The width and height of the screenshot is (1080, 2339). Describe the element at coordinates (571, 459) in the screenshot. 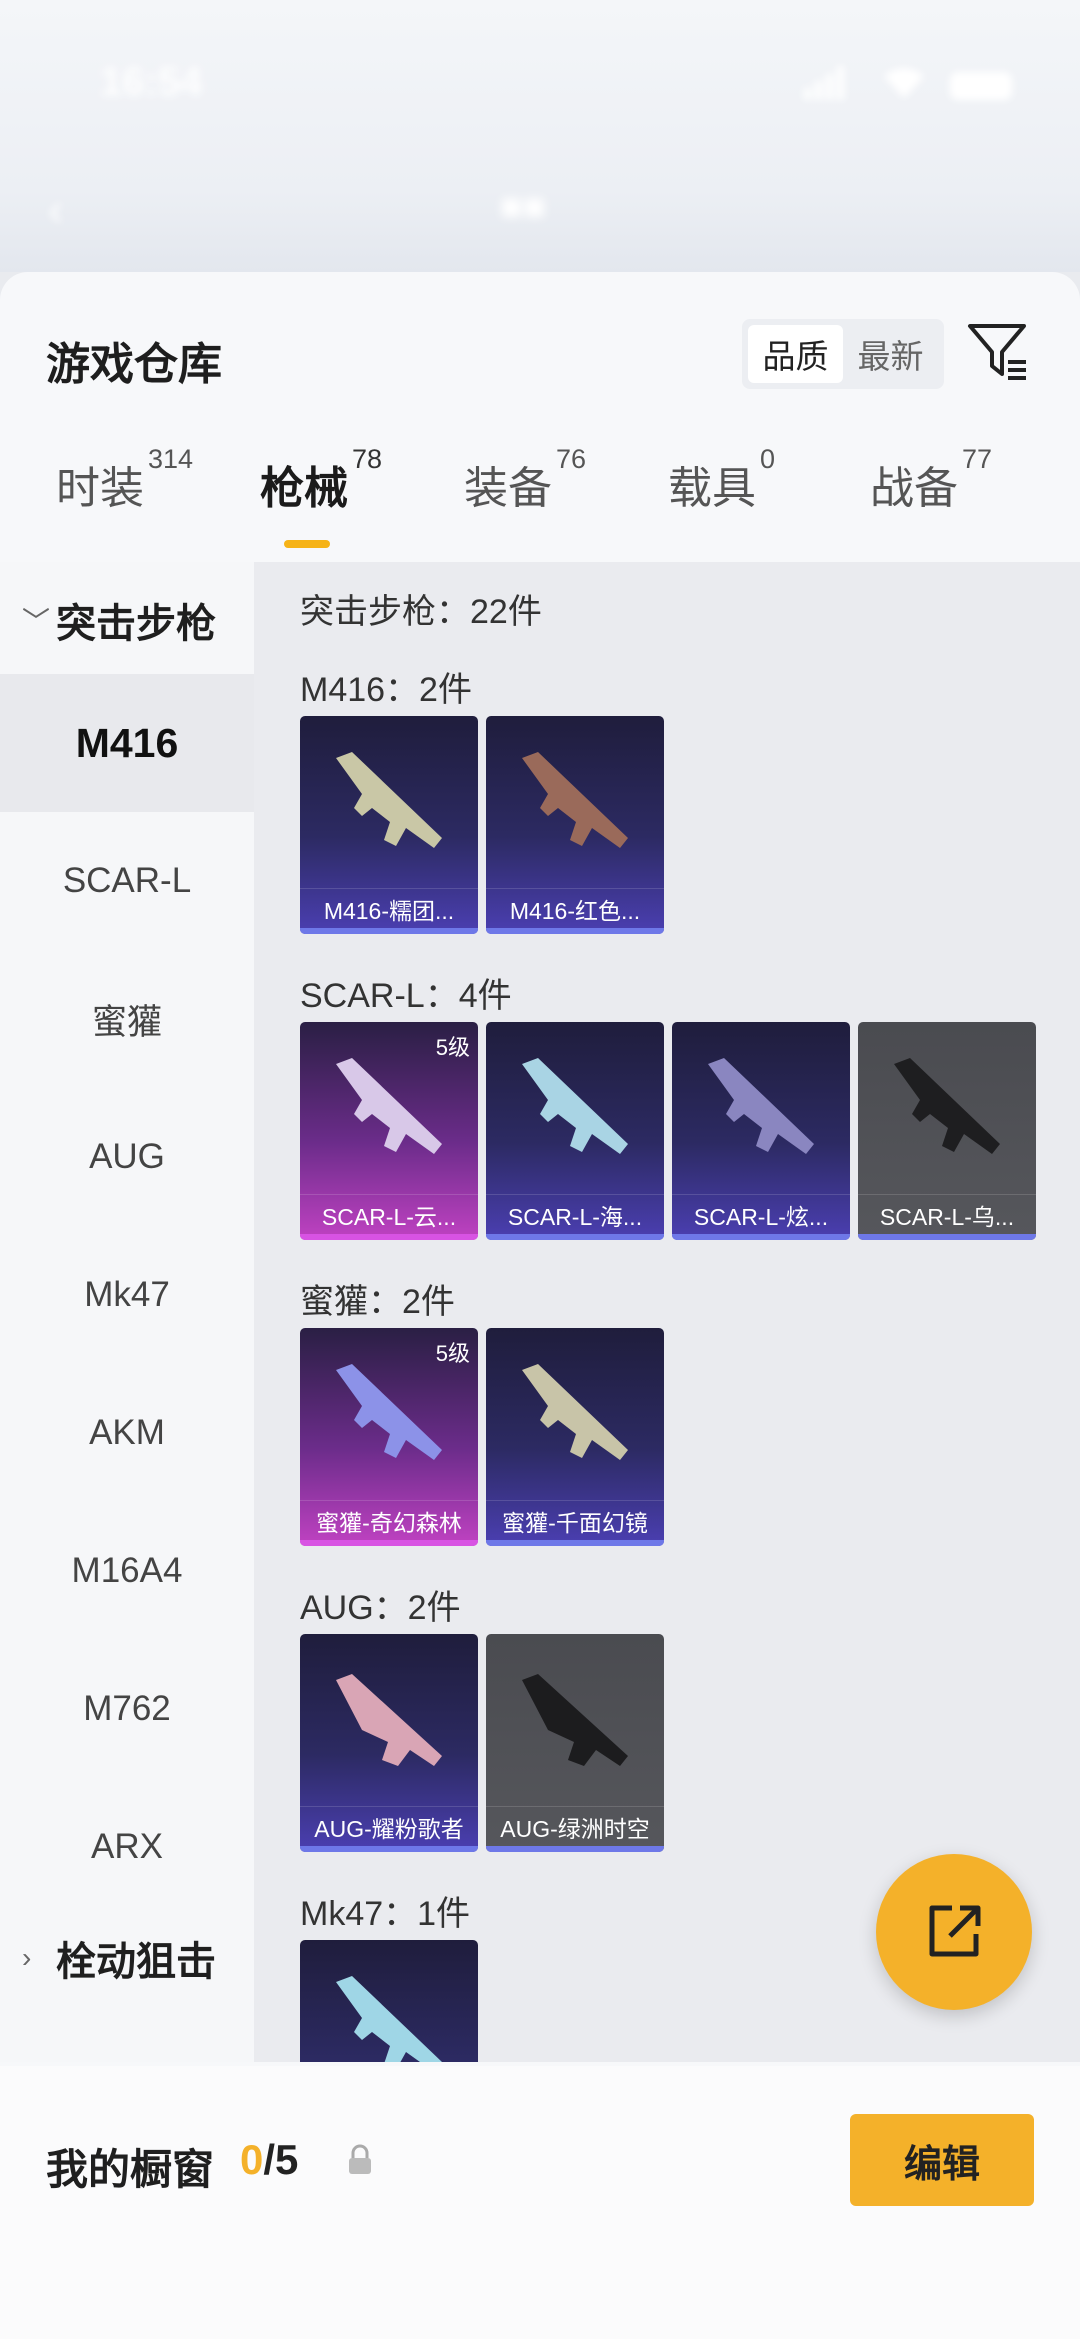

I see `tab-count: 76` at that location.